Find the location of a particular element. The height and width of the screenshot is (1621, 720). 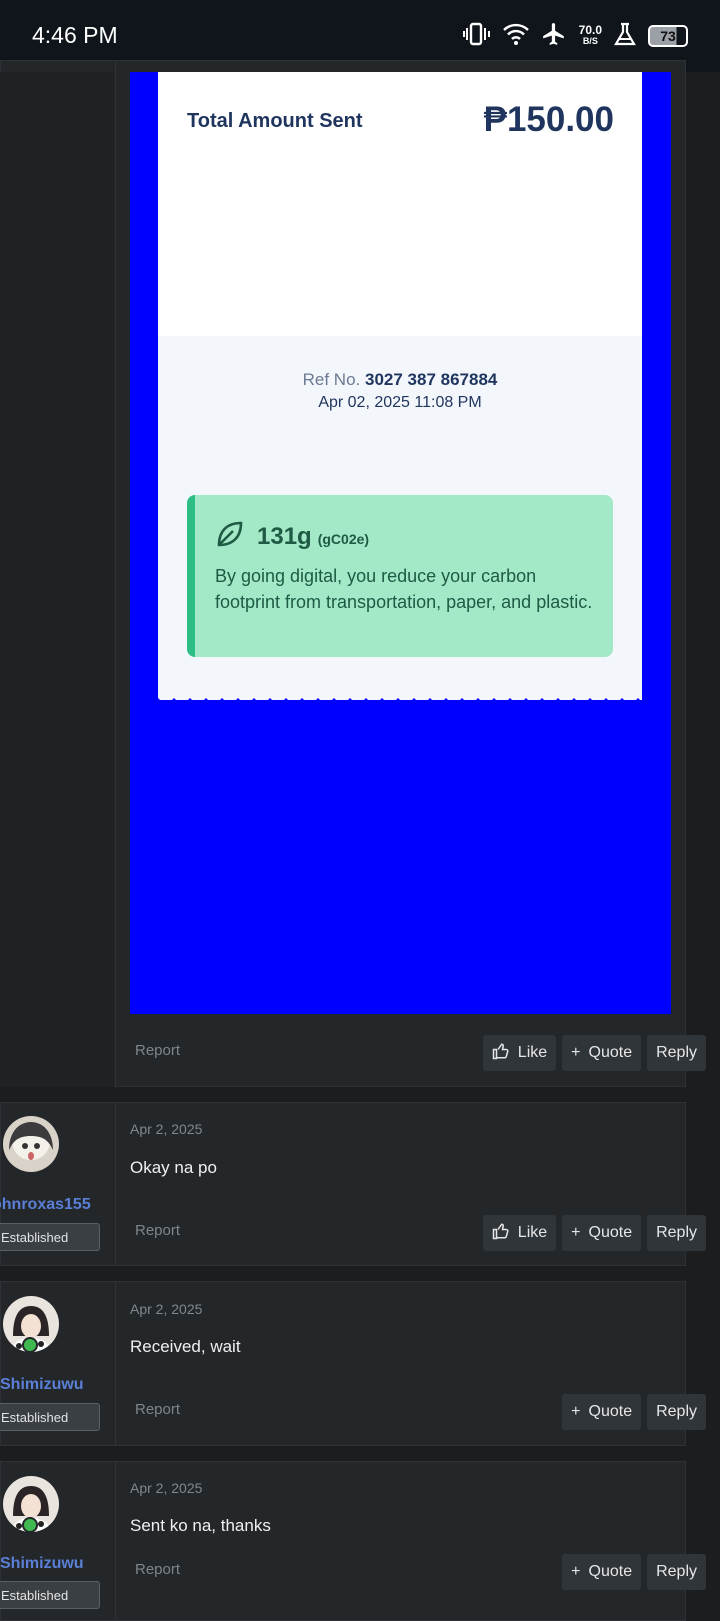

battery-icon: 73 is located at coordinates (668, 36).